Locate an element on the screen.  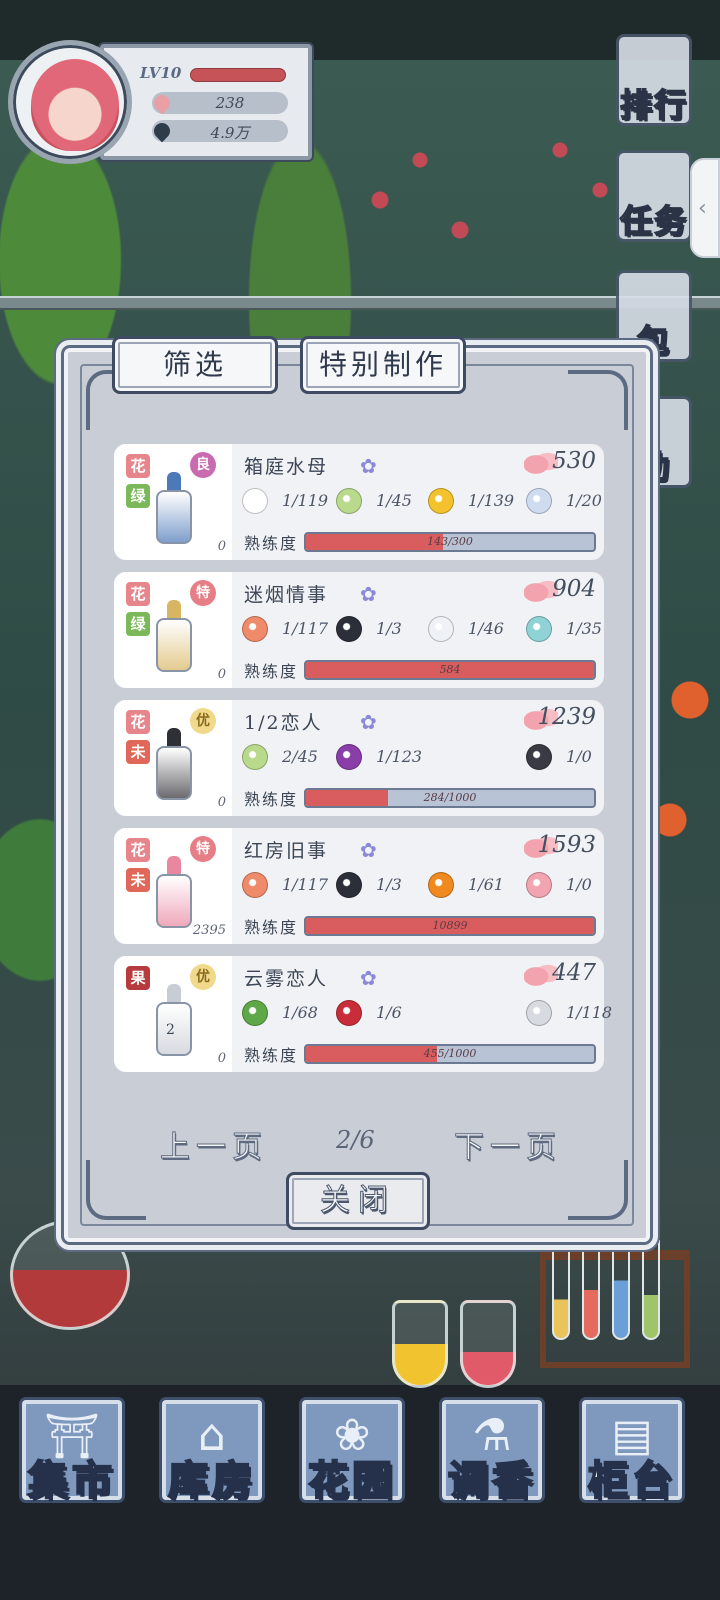
tab-filter: 筛选 is located at coordinates (195, 365).